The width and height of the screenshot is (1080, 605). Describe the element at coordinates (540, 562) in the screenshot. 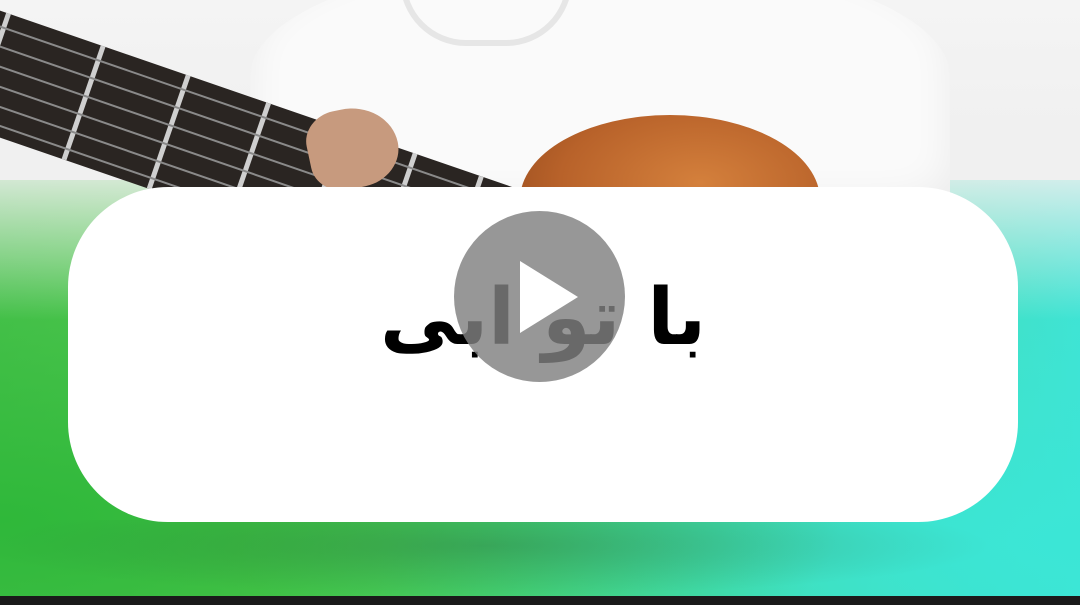

I see `bottom-shadow` at that location.